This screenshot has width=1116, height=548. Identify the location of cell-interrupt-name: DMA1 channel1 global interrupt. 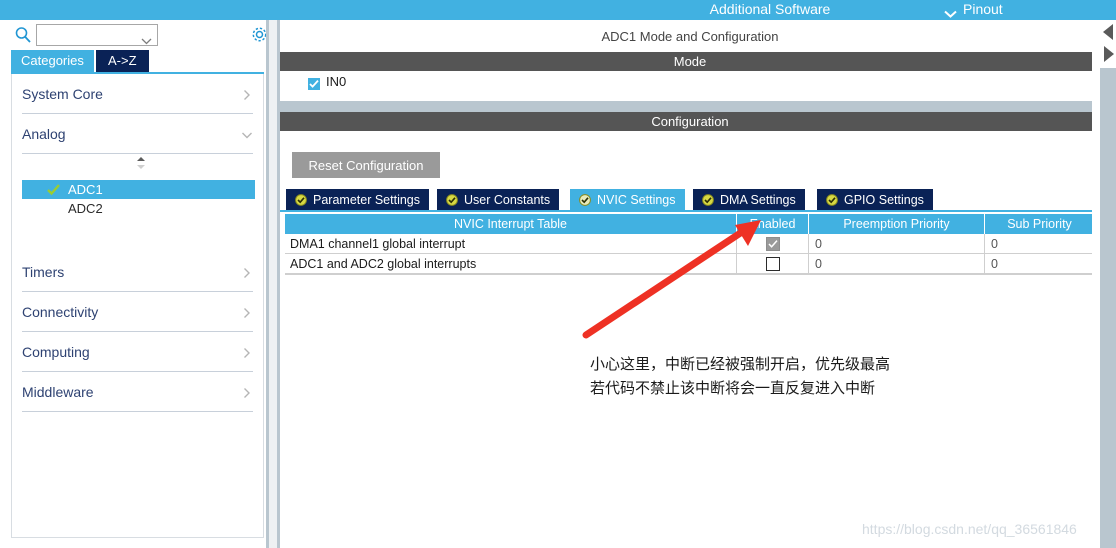
(511, 244).